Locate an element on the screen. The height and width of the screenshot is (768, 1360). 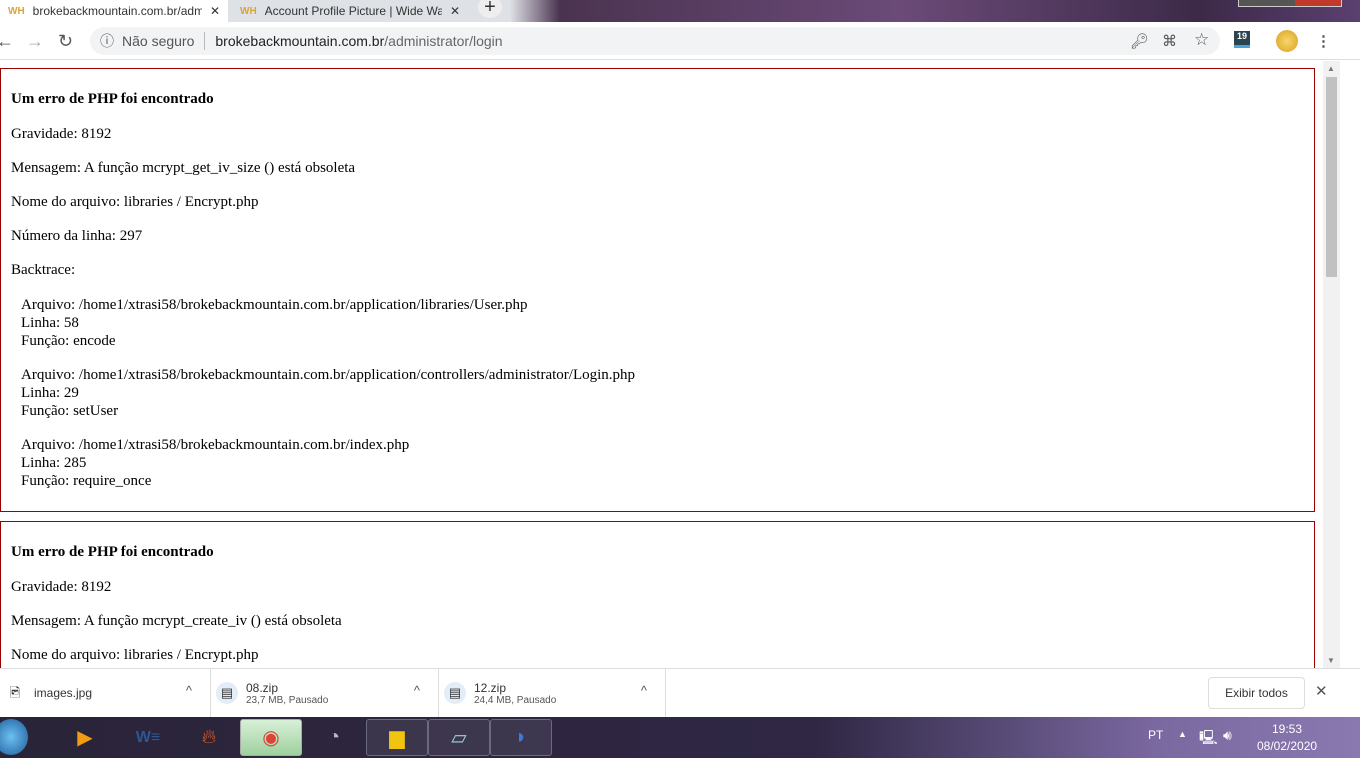
bt-line: Linha: 285 is located at coordinates (54, 463).